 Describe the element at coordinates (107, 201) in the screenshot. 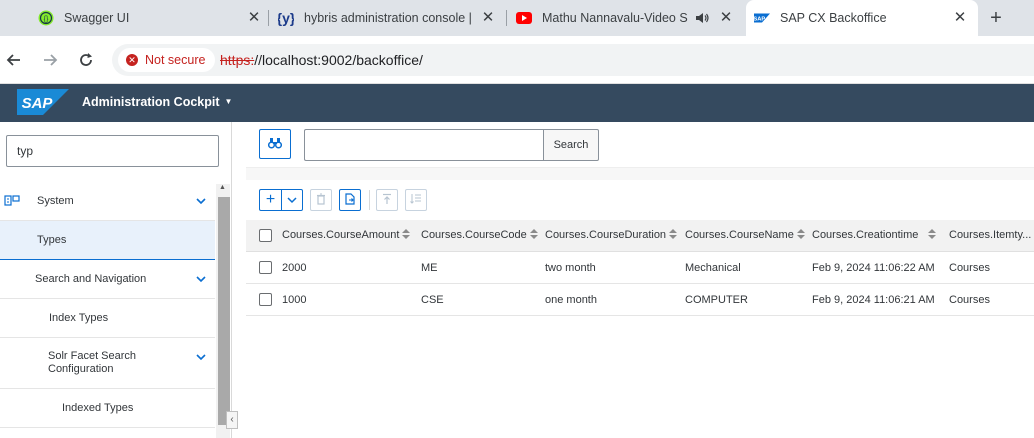

I see `tree-node-system: System` at that location.